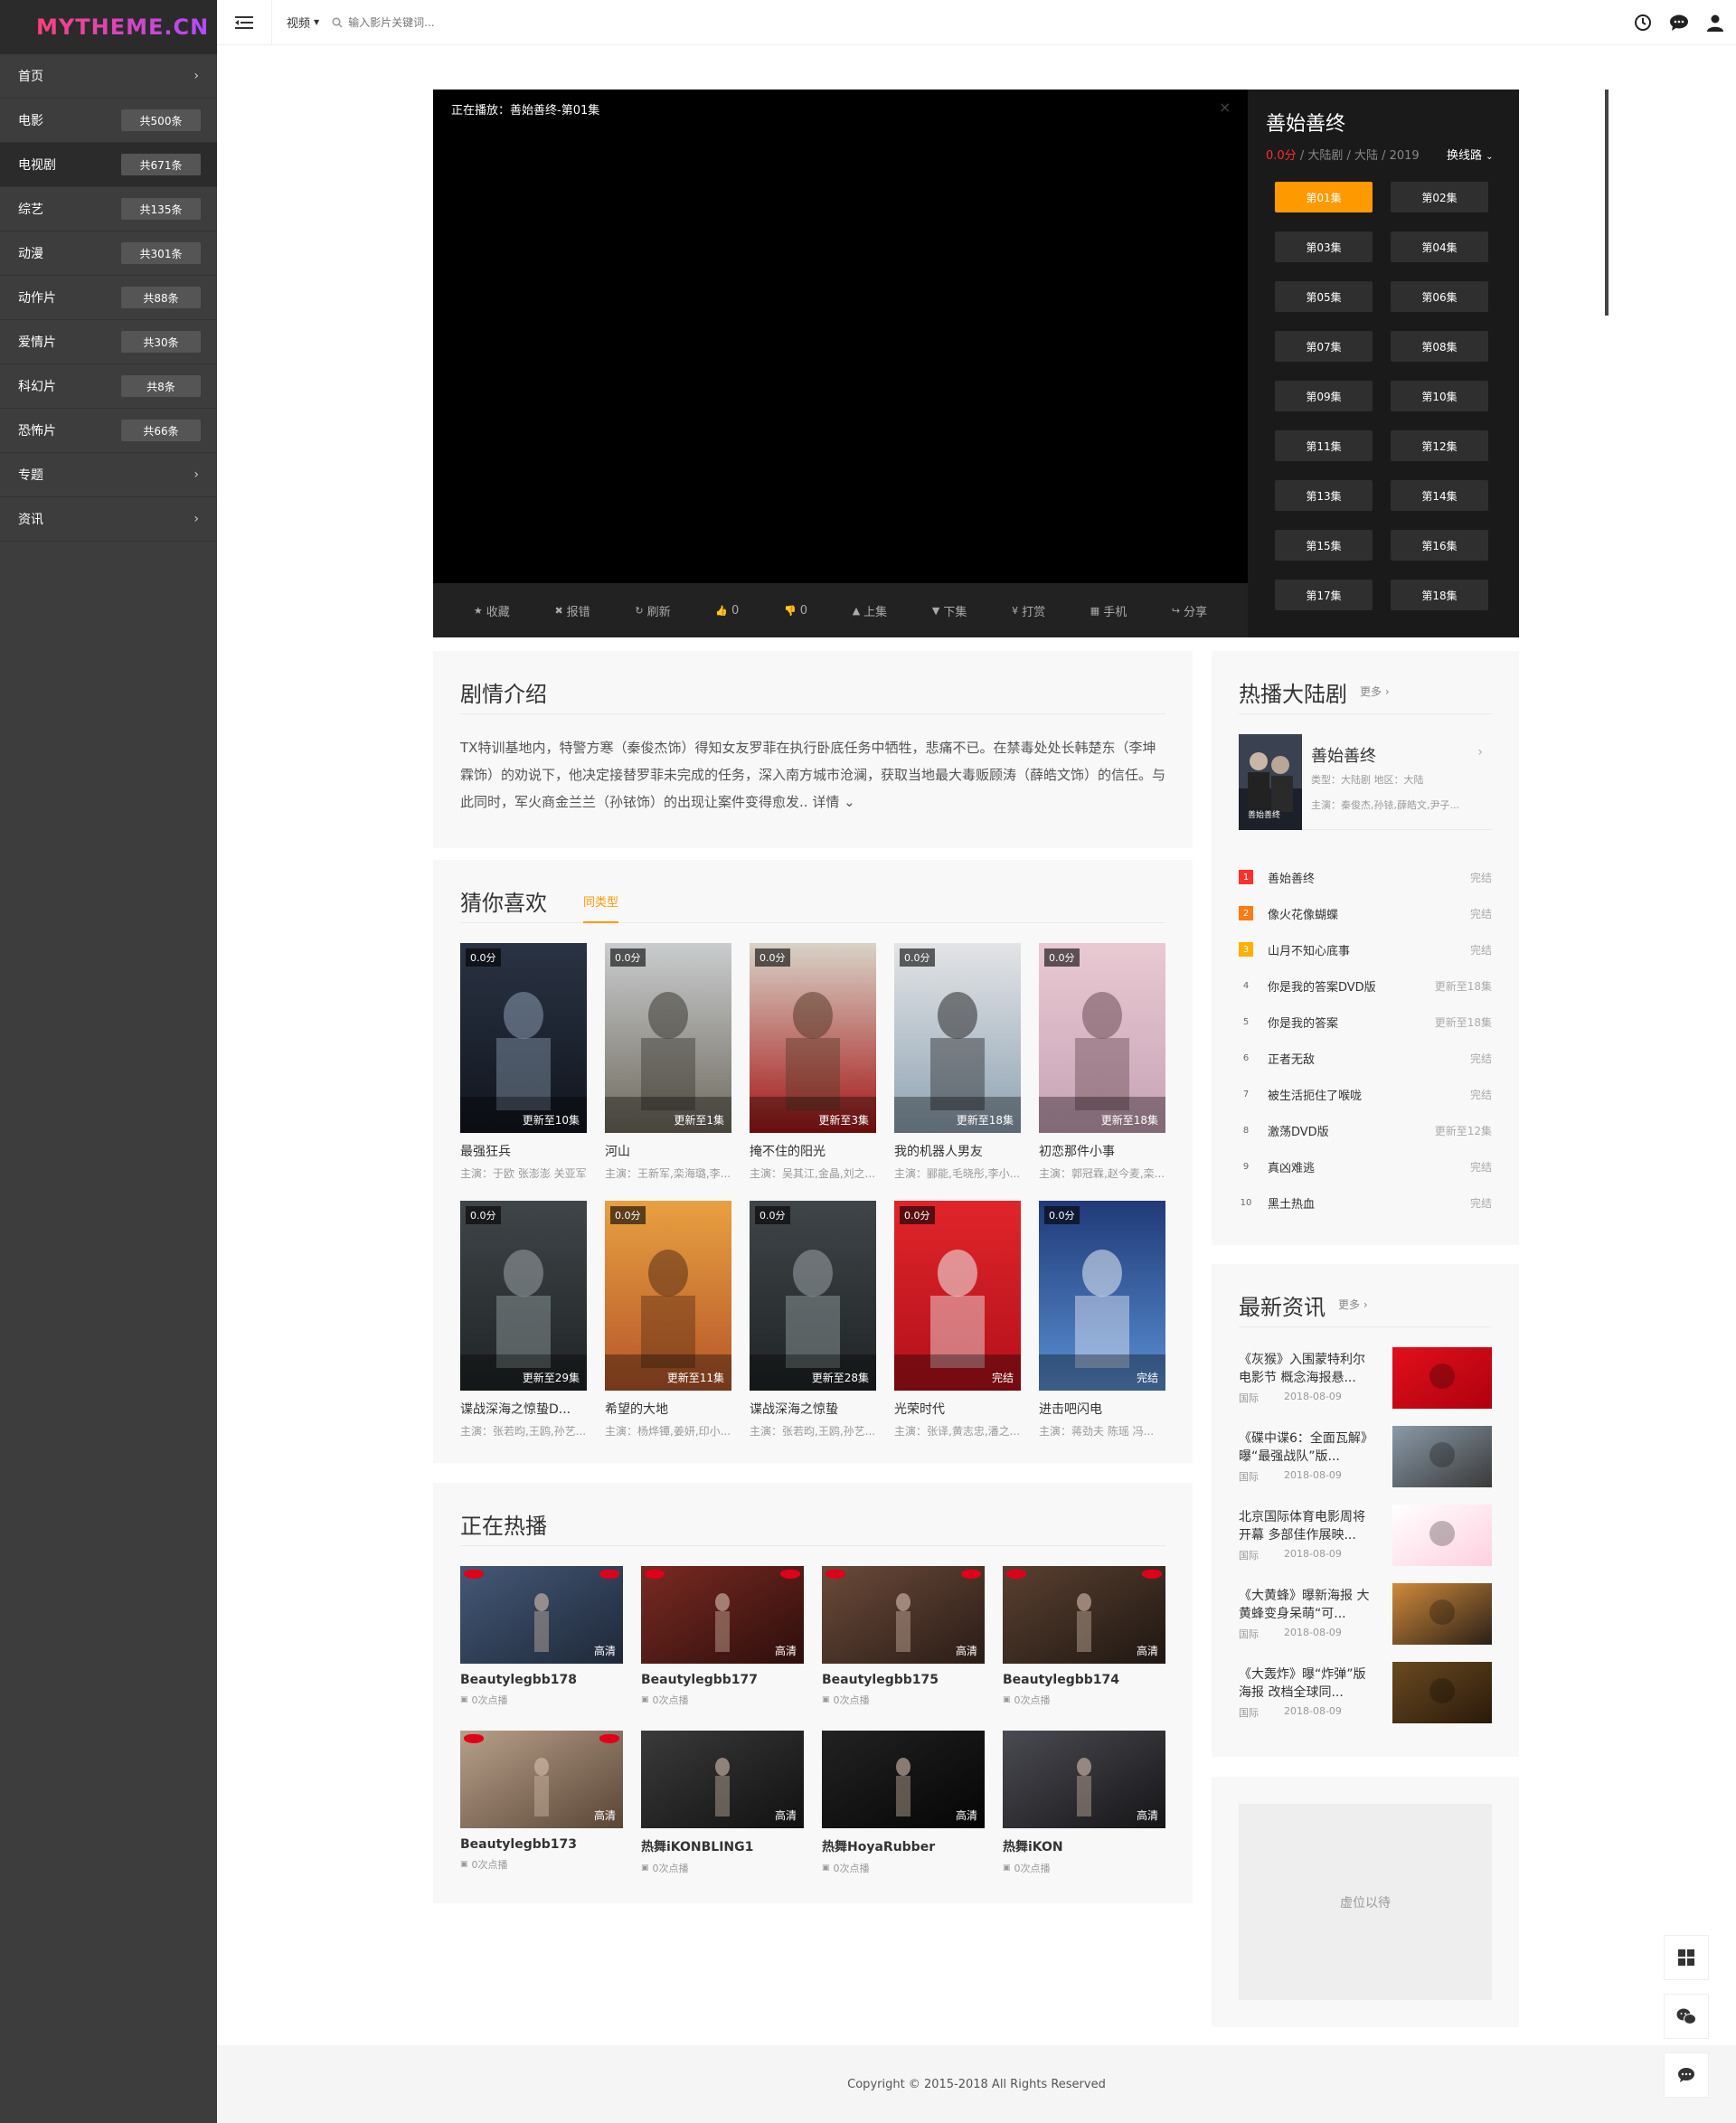 The height and width of the screenshot is (2123, 1736). I want to click on sidebar-item-0: 首页 ›, so click(109, 76).